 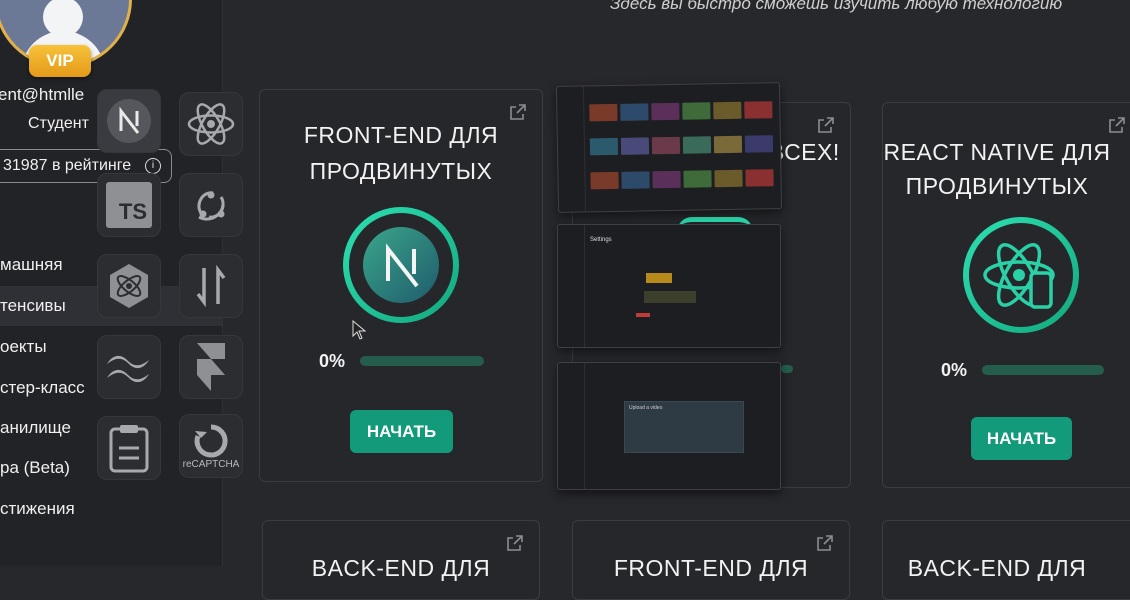 I want to click on card-title-line1: REACT NATIVE ДЛЯ, so click(x=997, y=152).